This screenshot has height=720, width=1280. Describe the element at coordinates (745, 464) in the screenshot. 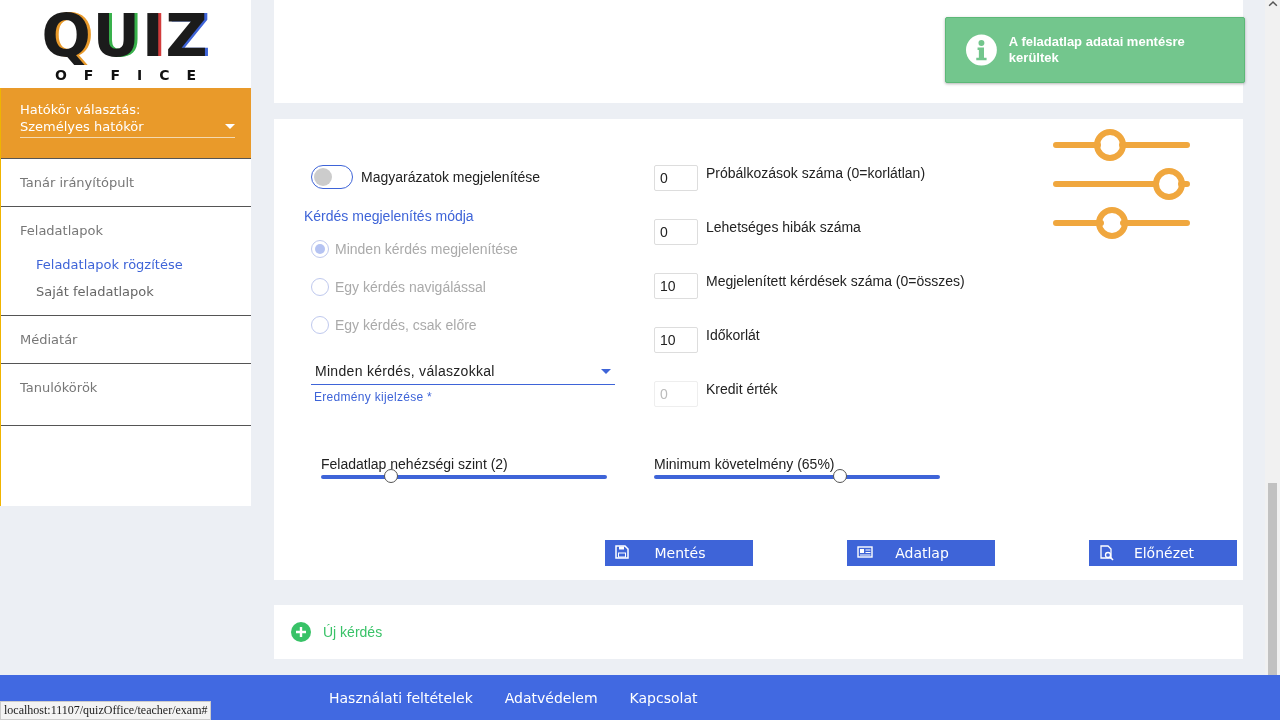

I see `slider-label: Minimum követelmény (65%)` at that location.